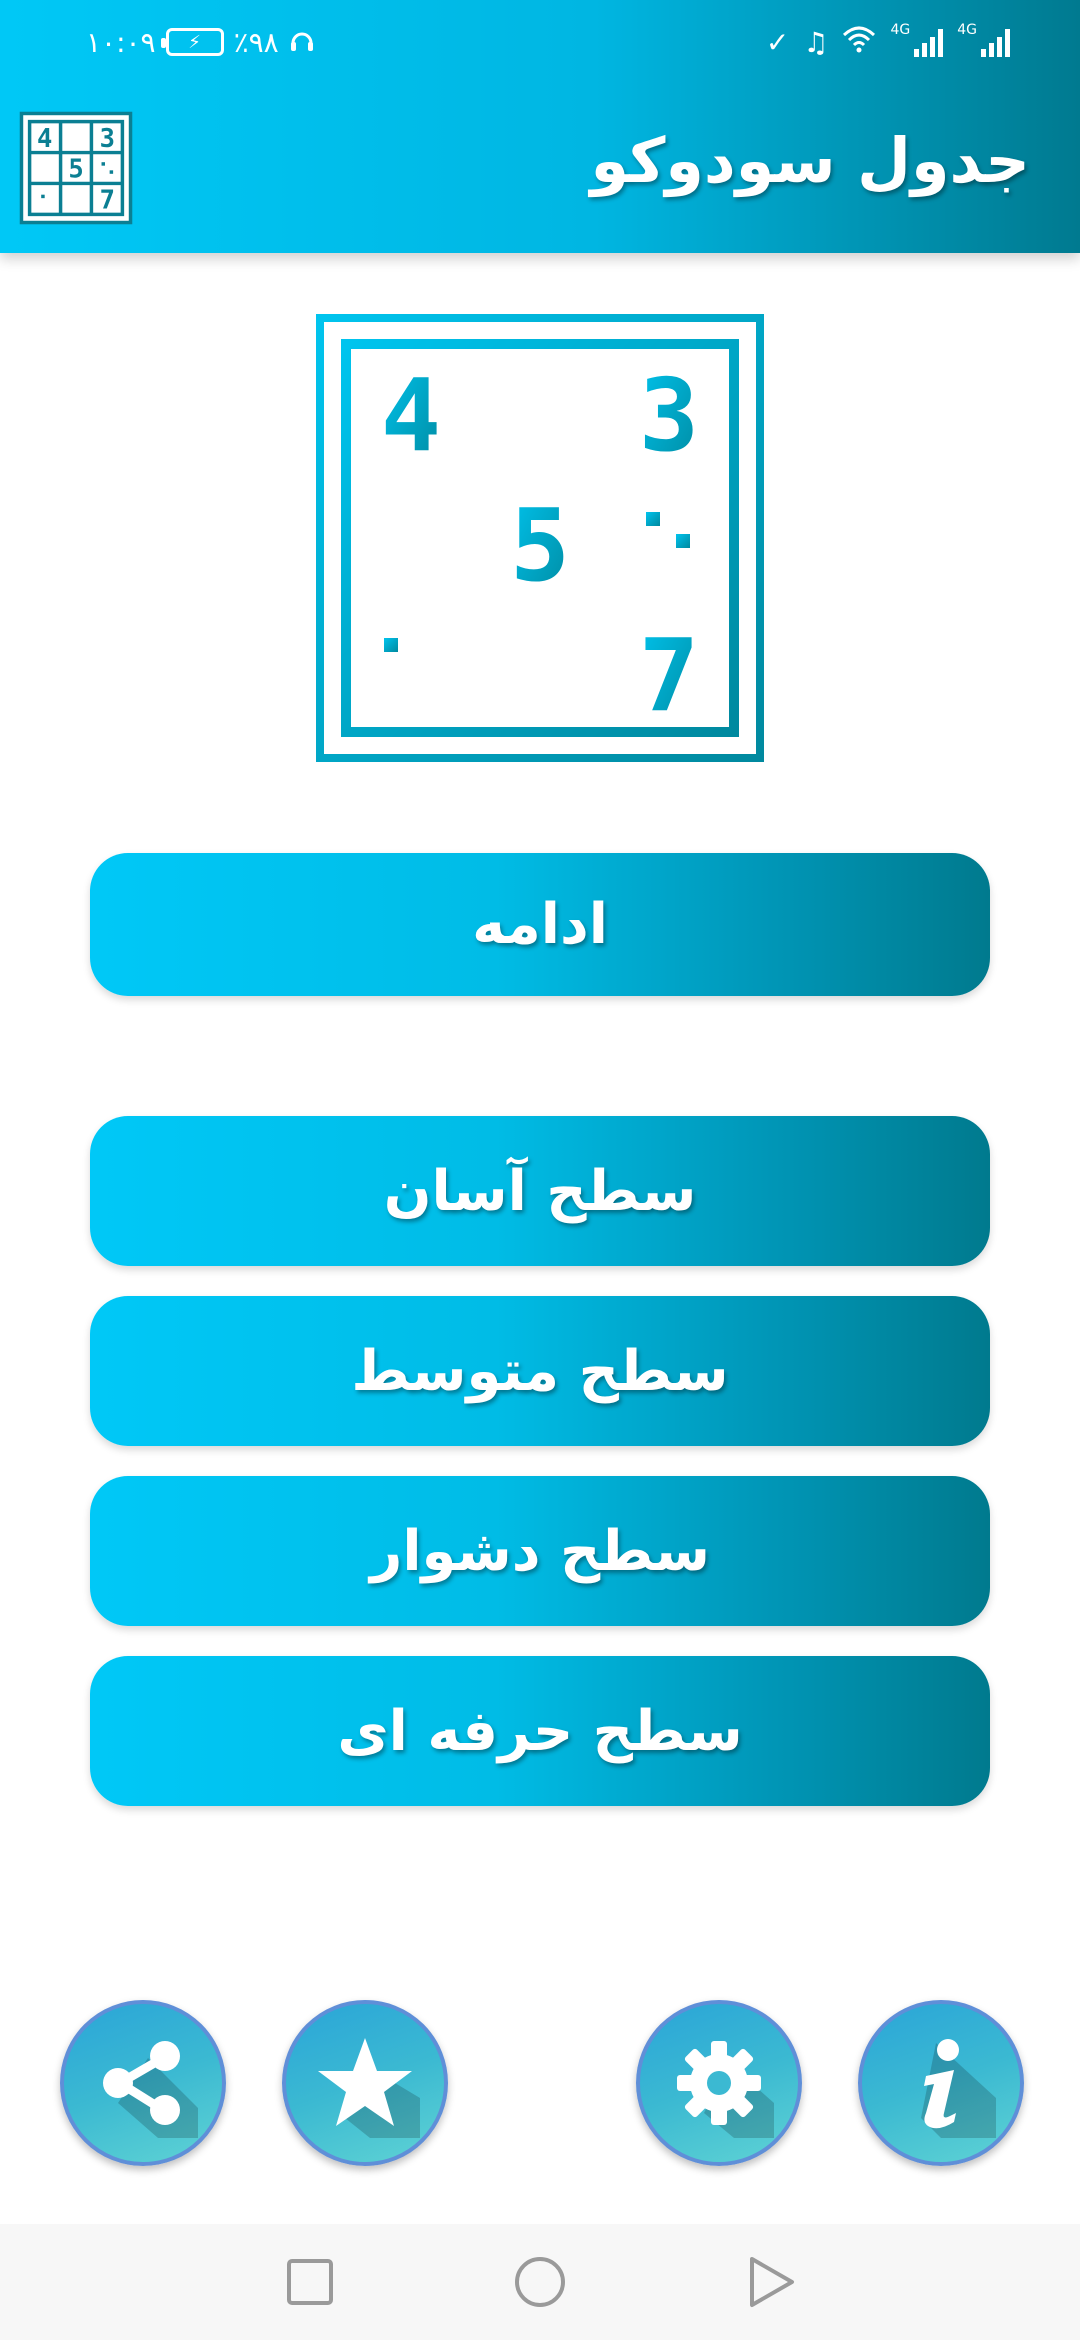 This screenshot has width=1080, height=2340. What do you see at coordinates (540, 42) in the screenshot?
I see `status-bar: ۱۰:۰۹ ⚡ ٪۹۸ ✓ ♫ 4G 4G` at bounding box center [540, 42].